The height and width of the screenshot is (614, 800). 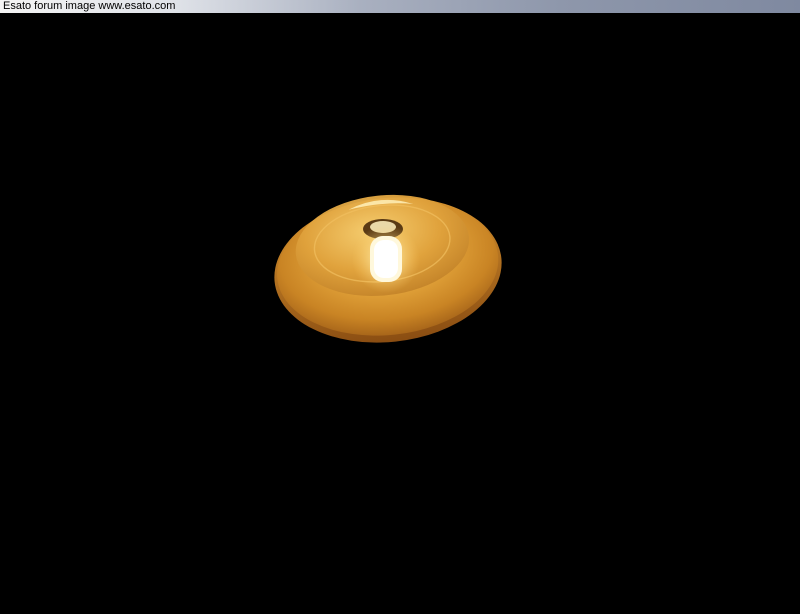 I want to click on glowing-bulb, so click(x=386, y=259).